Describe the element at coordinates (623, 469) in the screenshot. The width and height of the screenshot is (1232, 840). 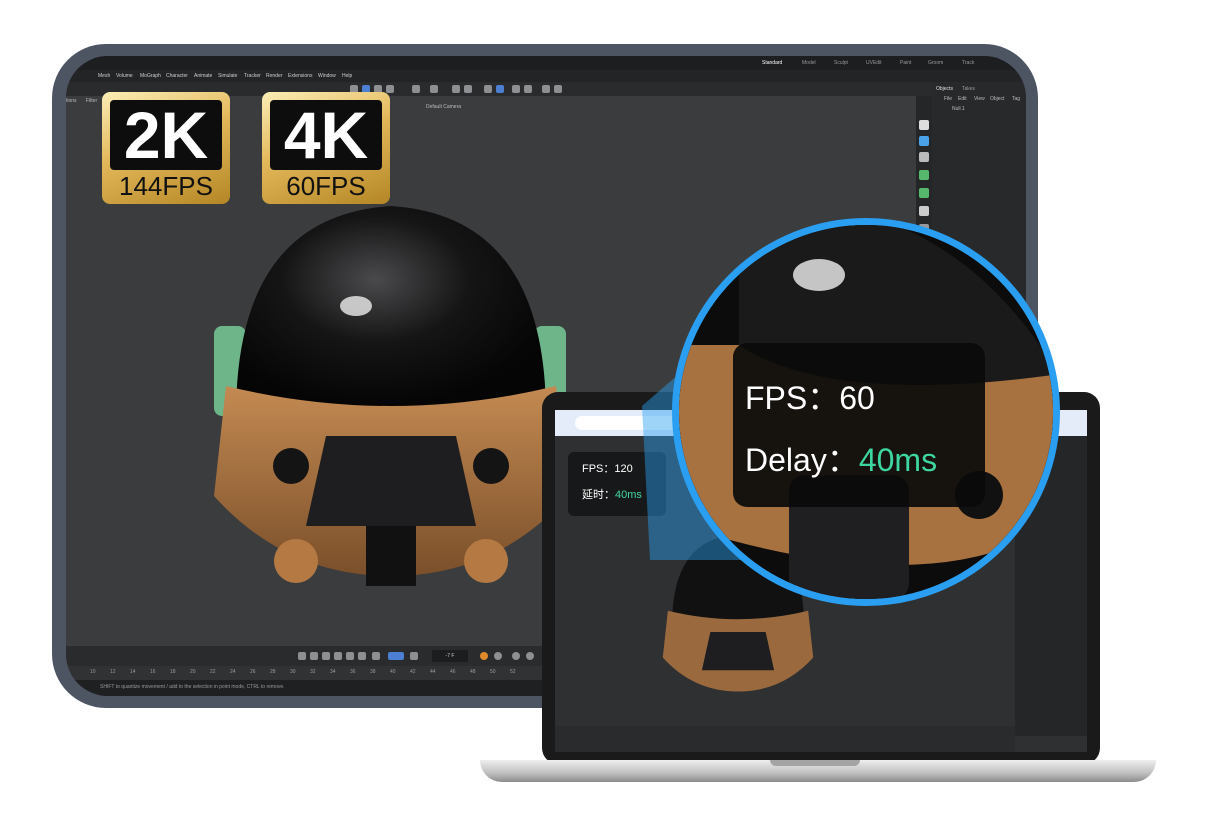
I see `fps-value: 120` at that location.